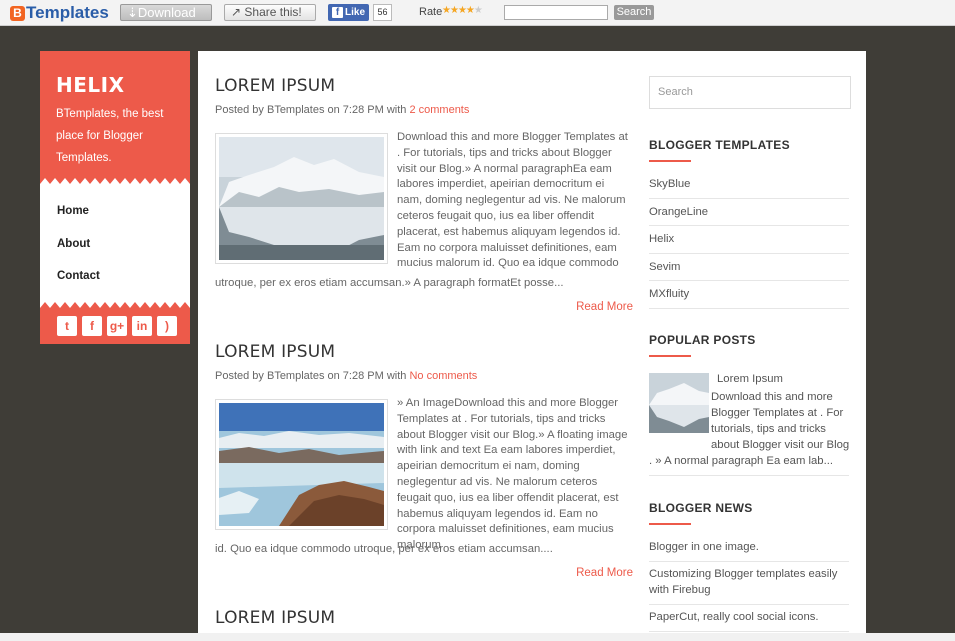 This screenshot has height=641, width=955. I want to click on glacier-image, so click(301, 198).